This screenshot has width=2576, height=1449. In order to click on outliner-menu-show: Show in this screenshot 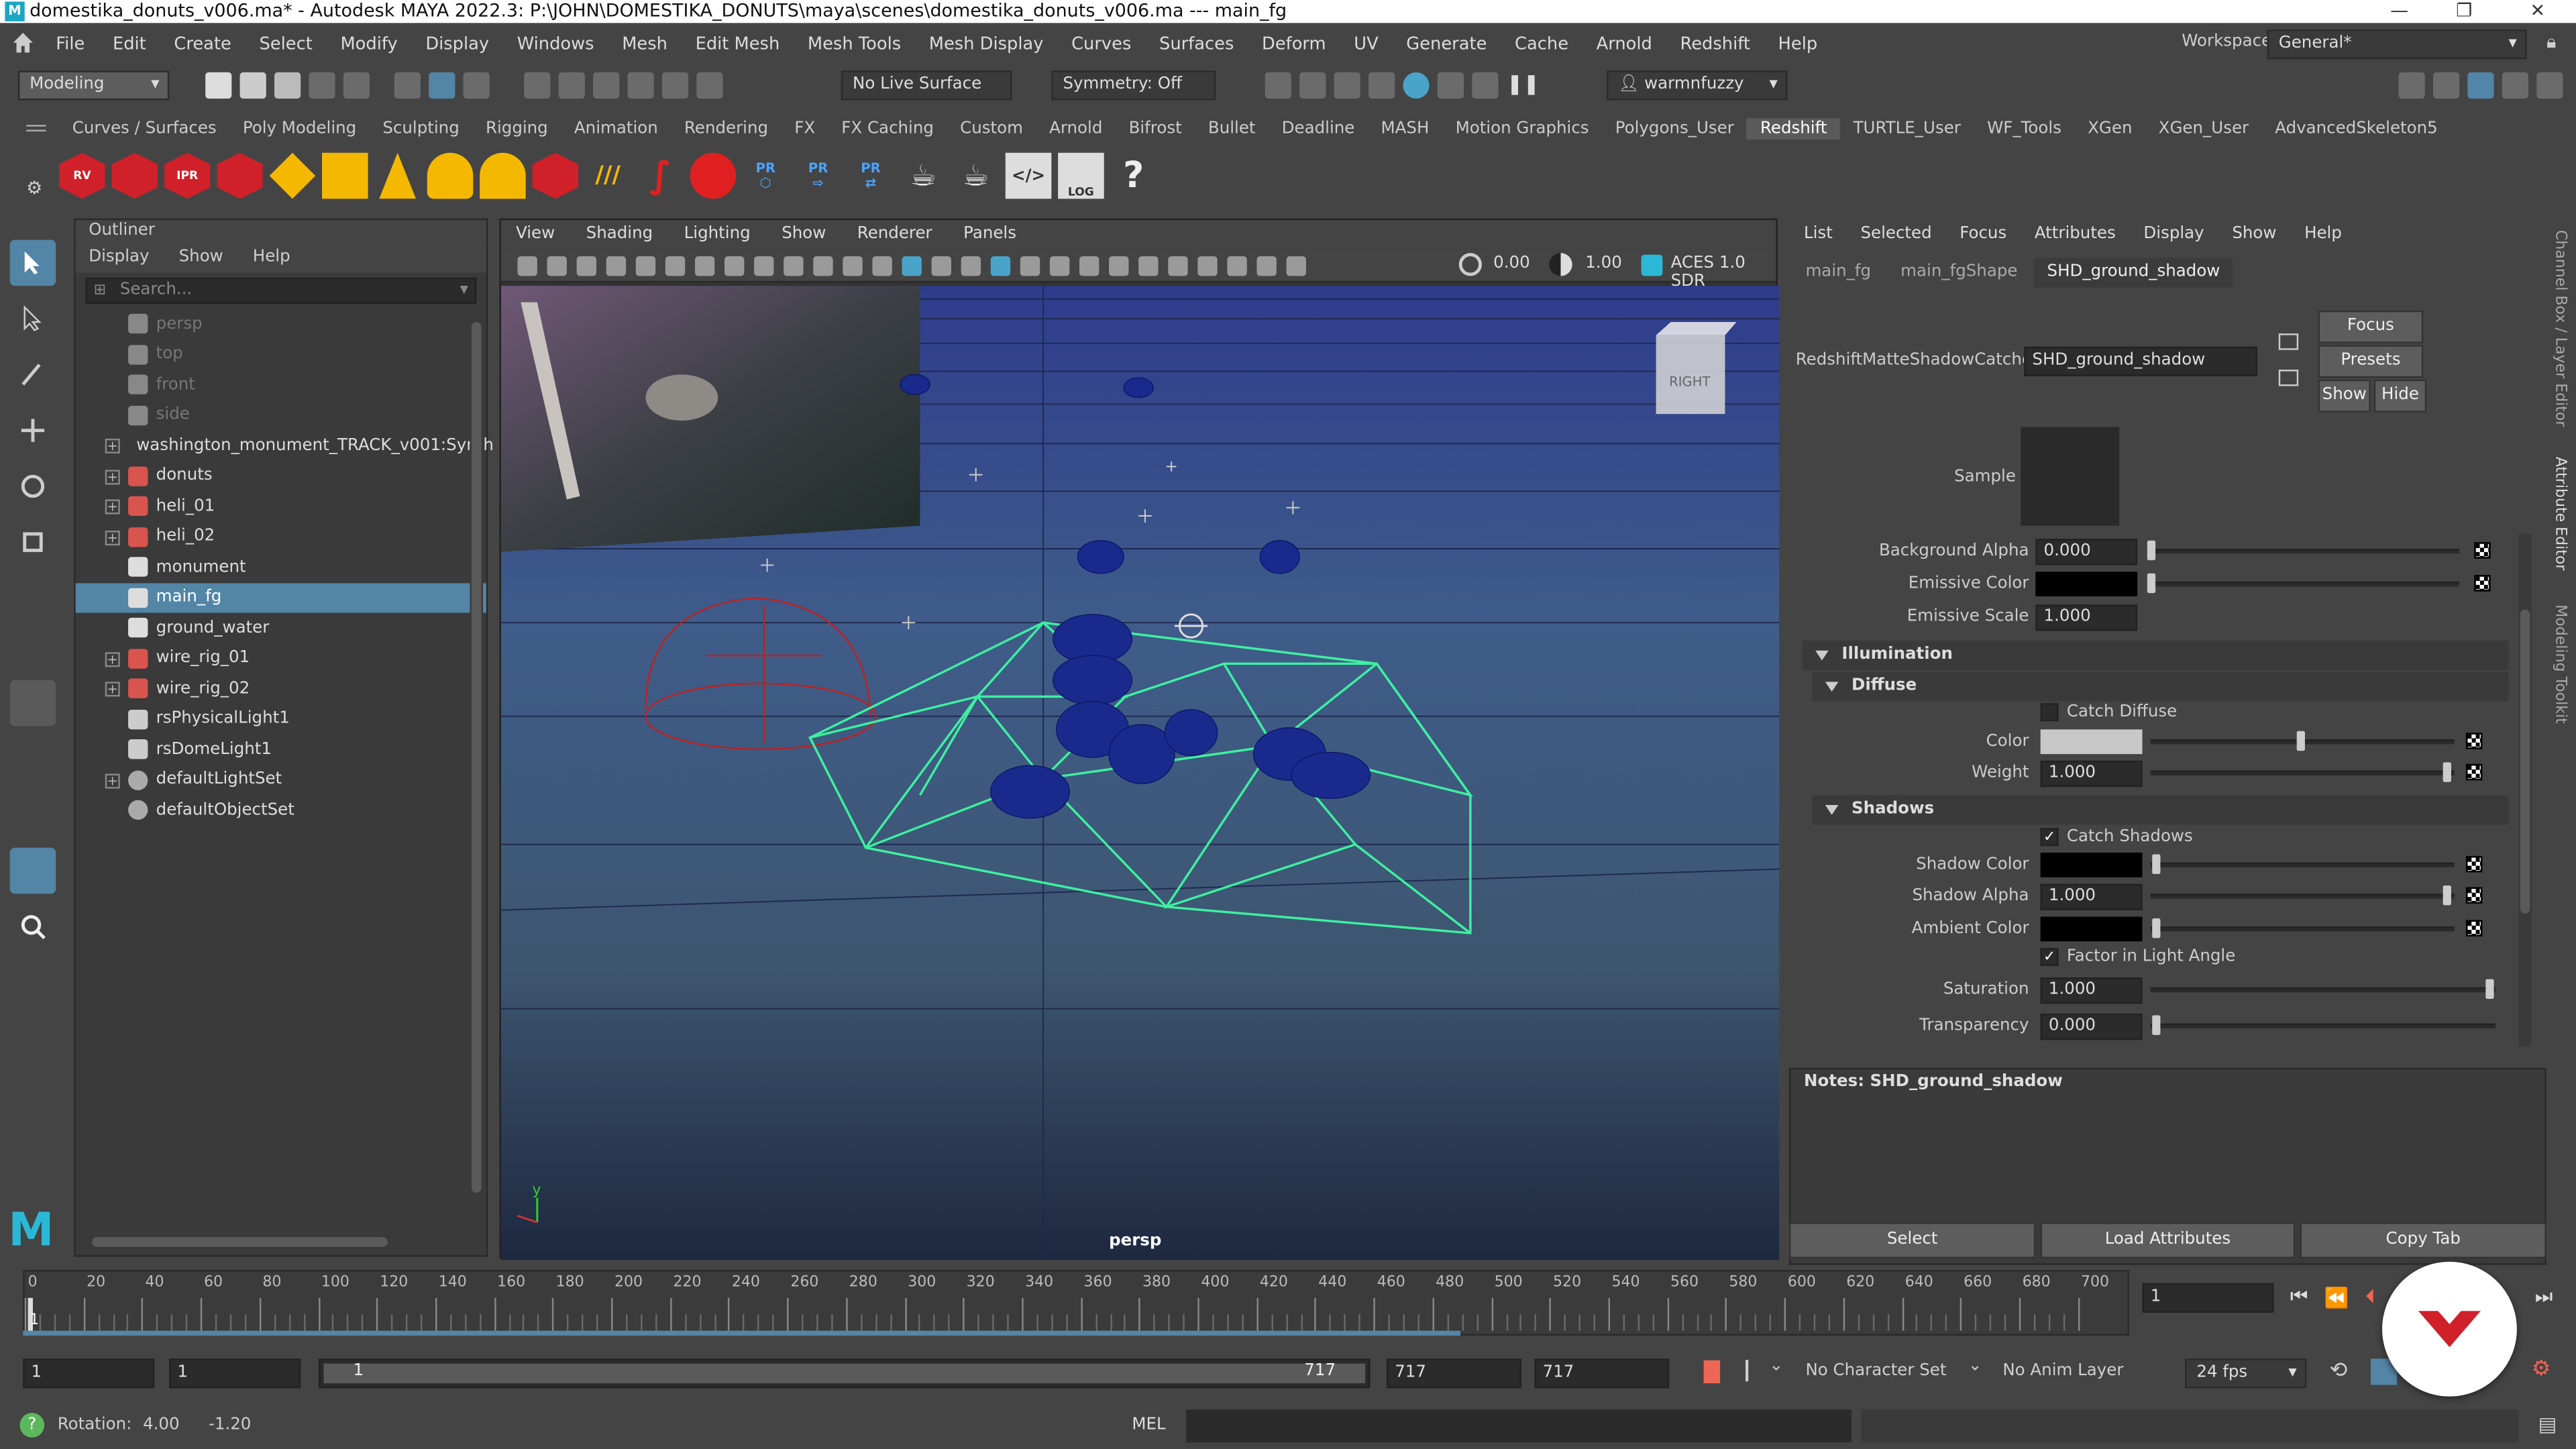, I will do `click(201, 257)`.